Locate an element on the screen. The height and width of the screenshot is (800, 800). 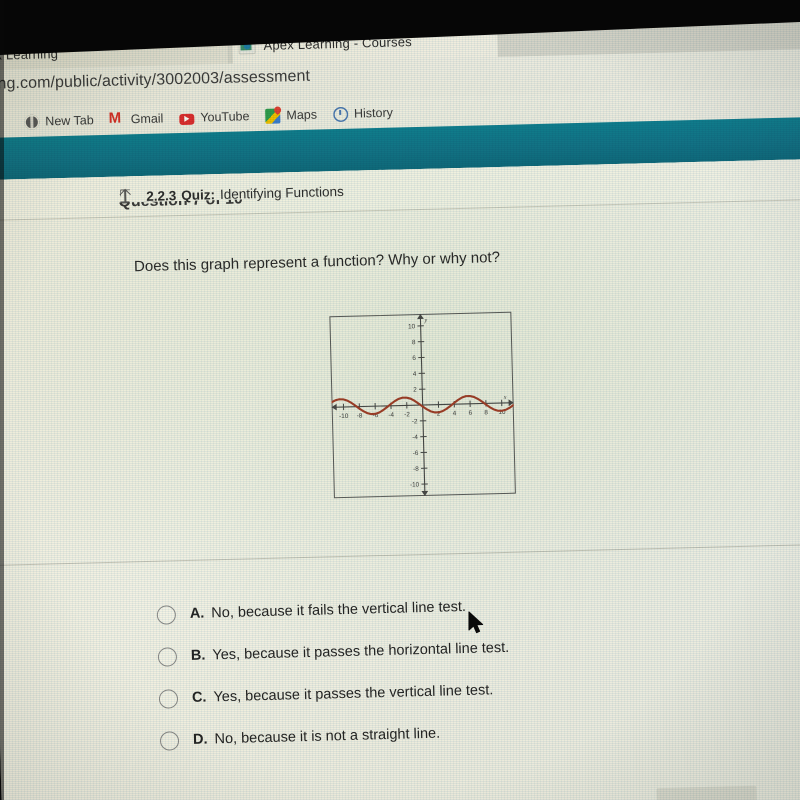
graph-svg: -10 -8 -6 -4 -2 2 4 6 8 10-10-8-6-4-2246810xy is located at coordinates (422, 404).